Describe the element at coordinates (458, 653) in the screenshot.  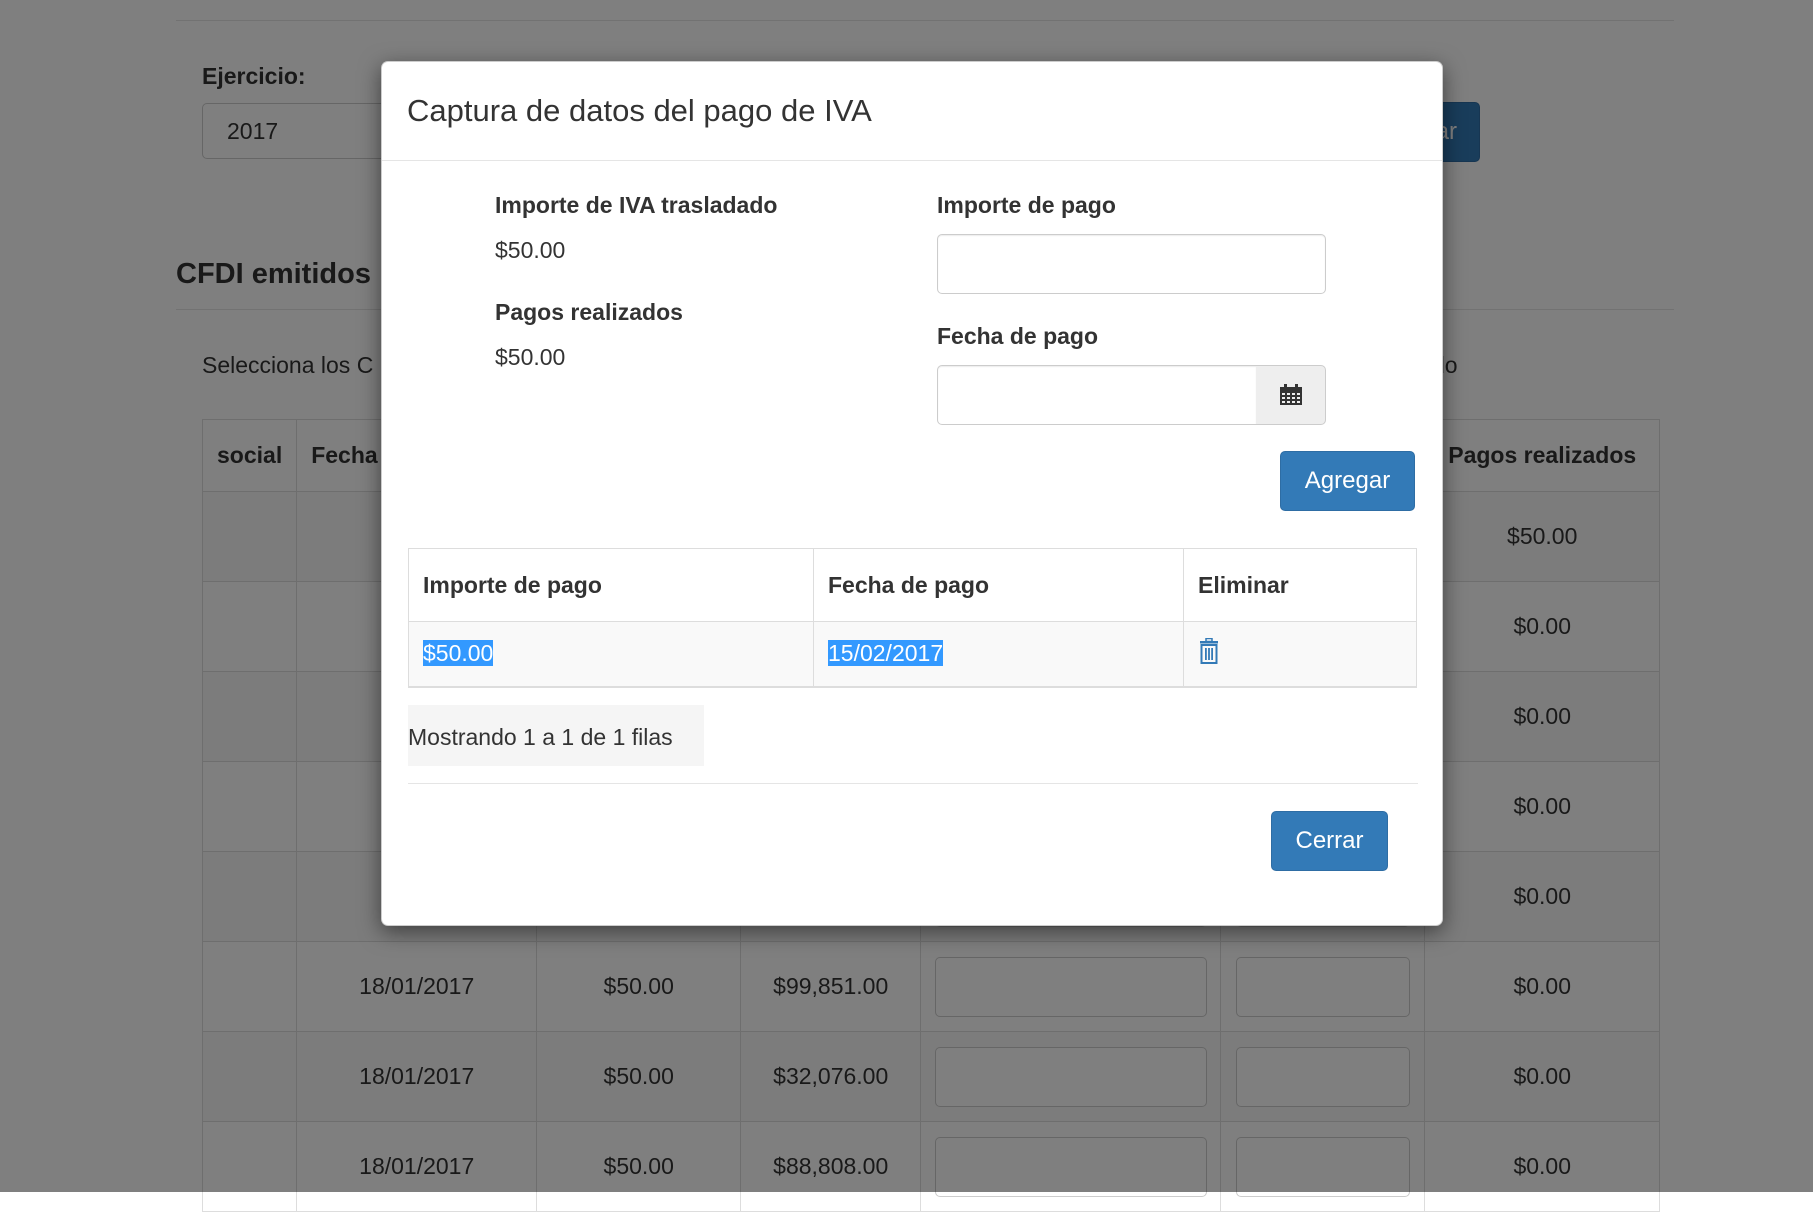
I see `payment-amount: $50.00` at that location.